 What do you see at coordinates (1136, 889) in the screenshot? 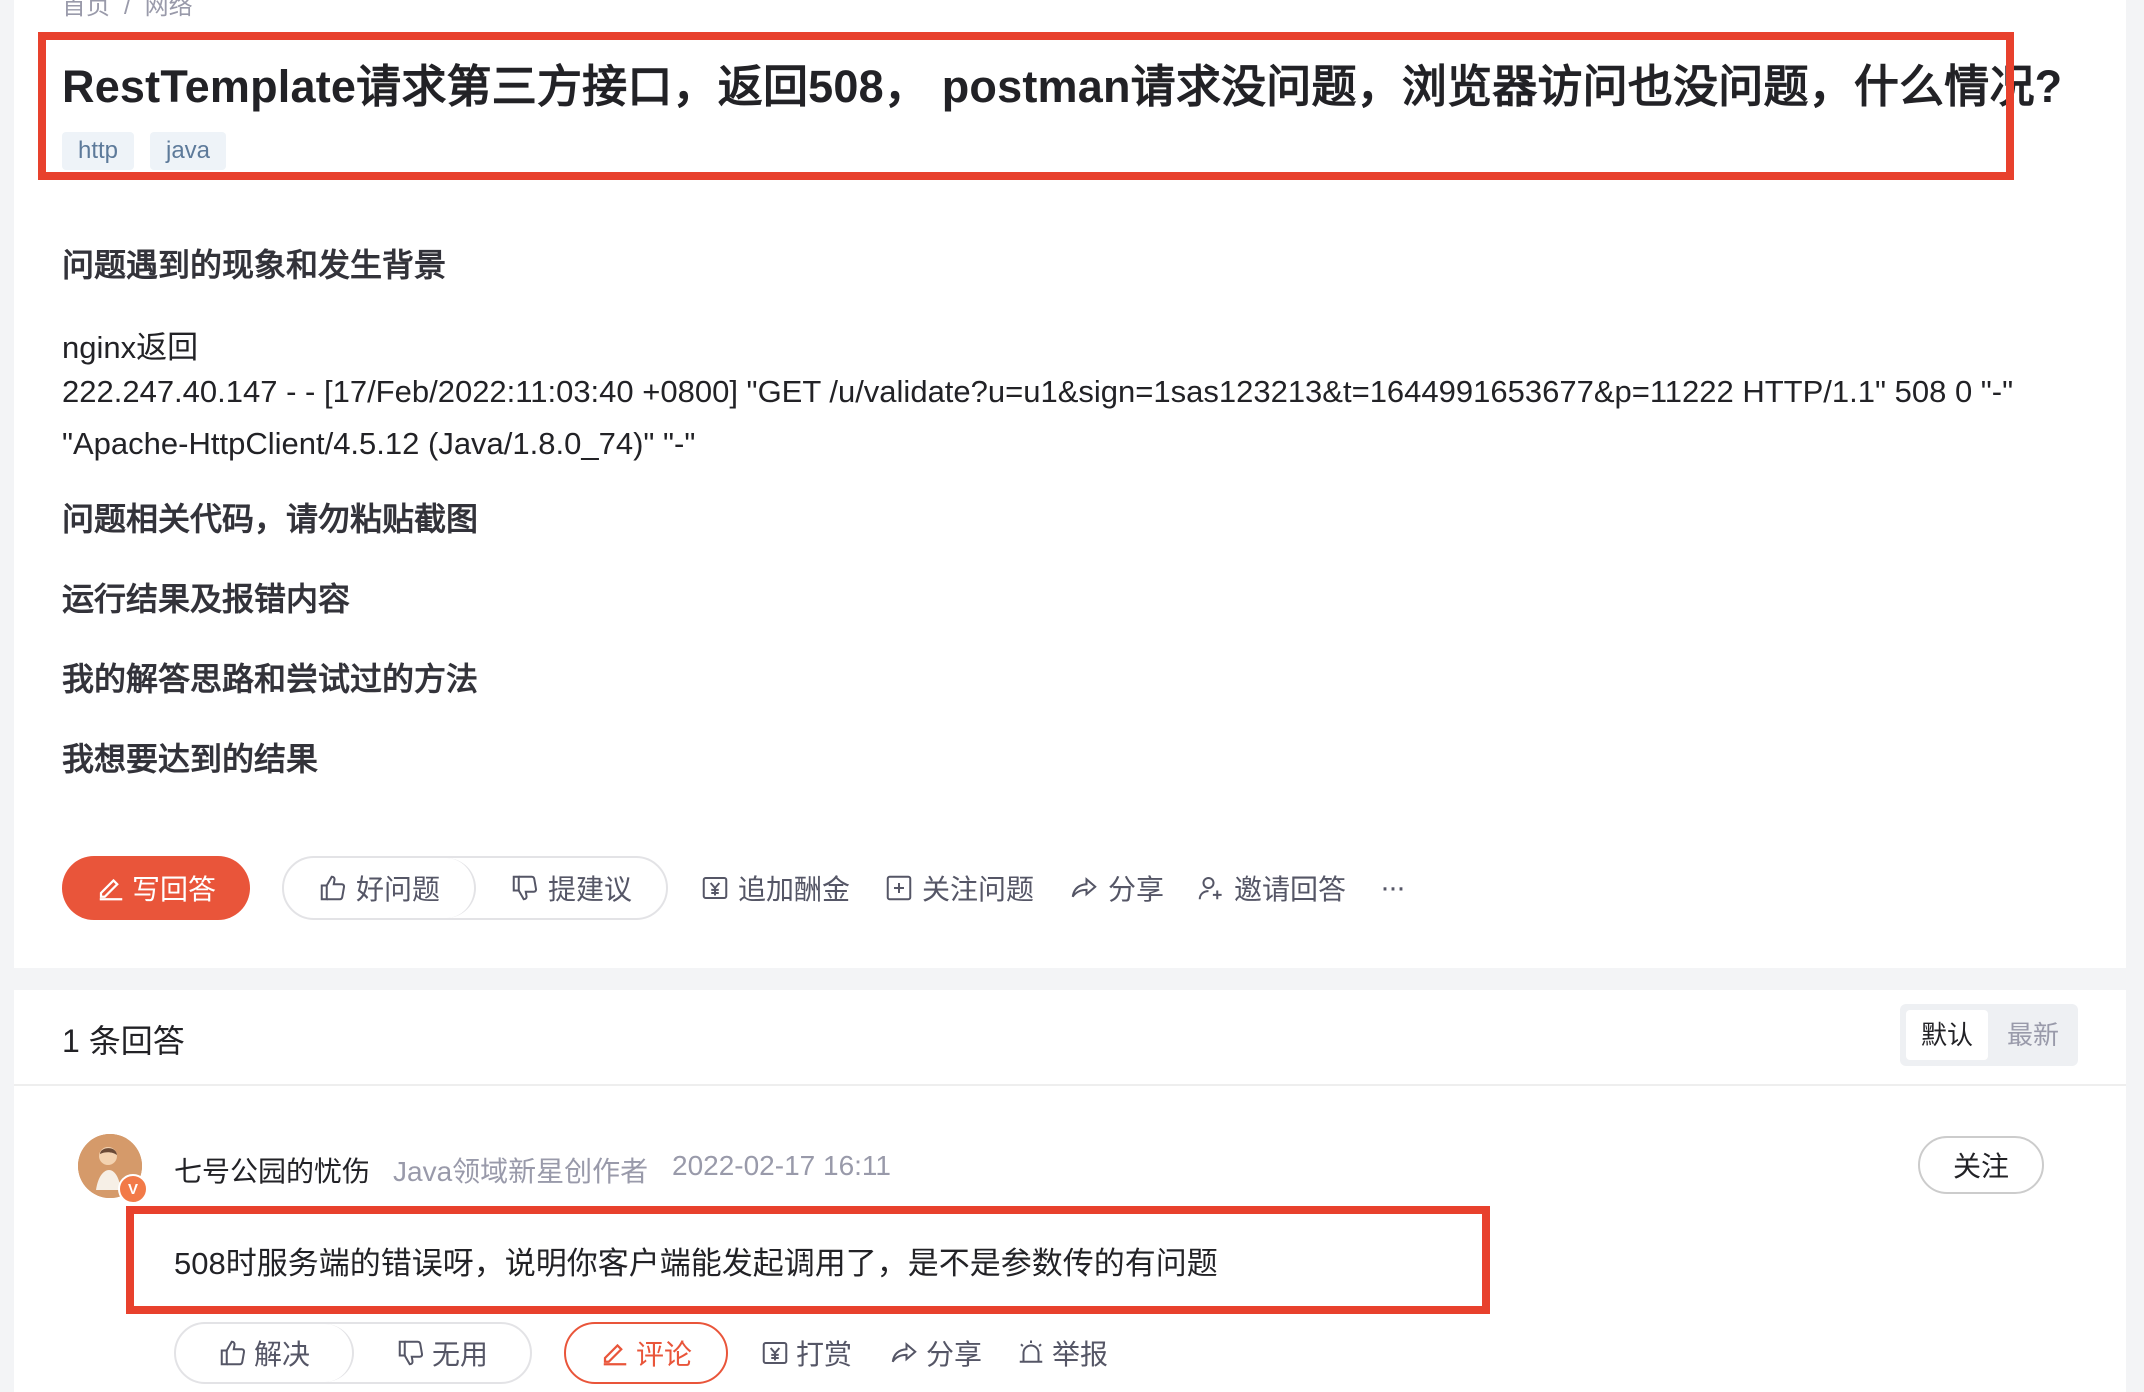
I see `share-label: 分享` at bounding box center [1136, 889].